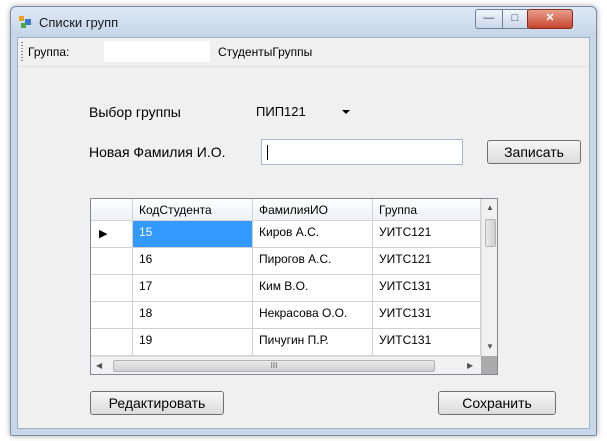 The width and height of the screenshot is (607, 441). What do you see at coordinates (470, 365) in the screenshot?
I see `scroll-right-icon: ▶` at bounding box center [470, 365].